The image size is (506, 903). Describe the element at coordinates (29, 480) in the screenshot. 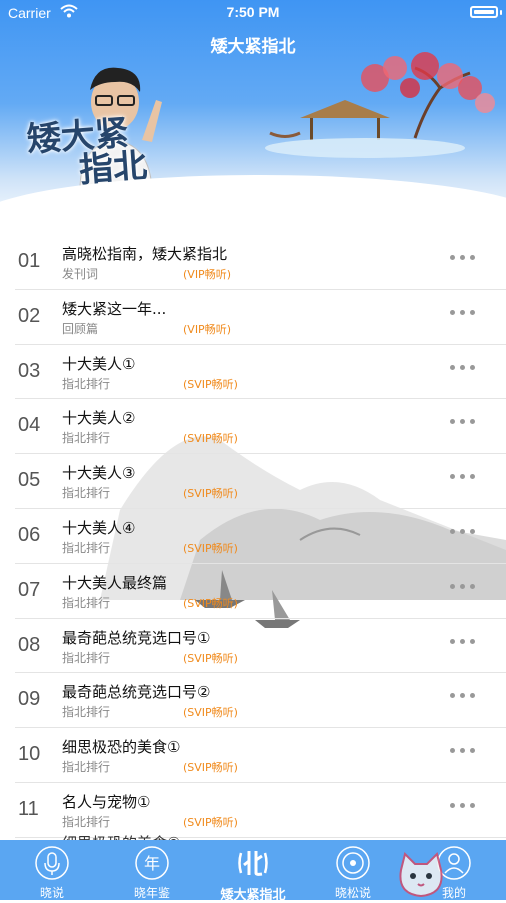

I see `episode-number: 05` at that location.